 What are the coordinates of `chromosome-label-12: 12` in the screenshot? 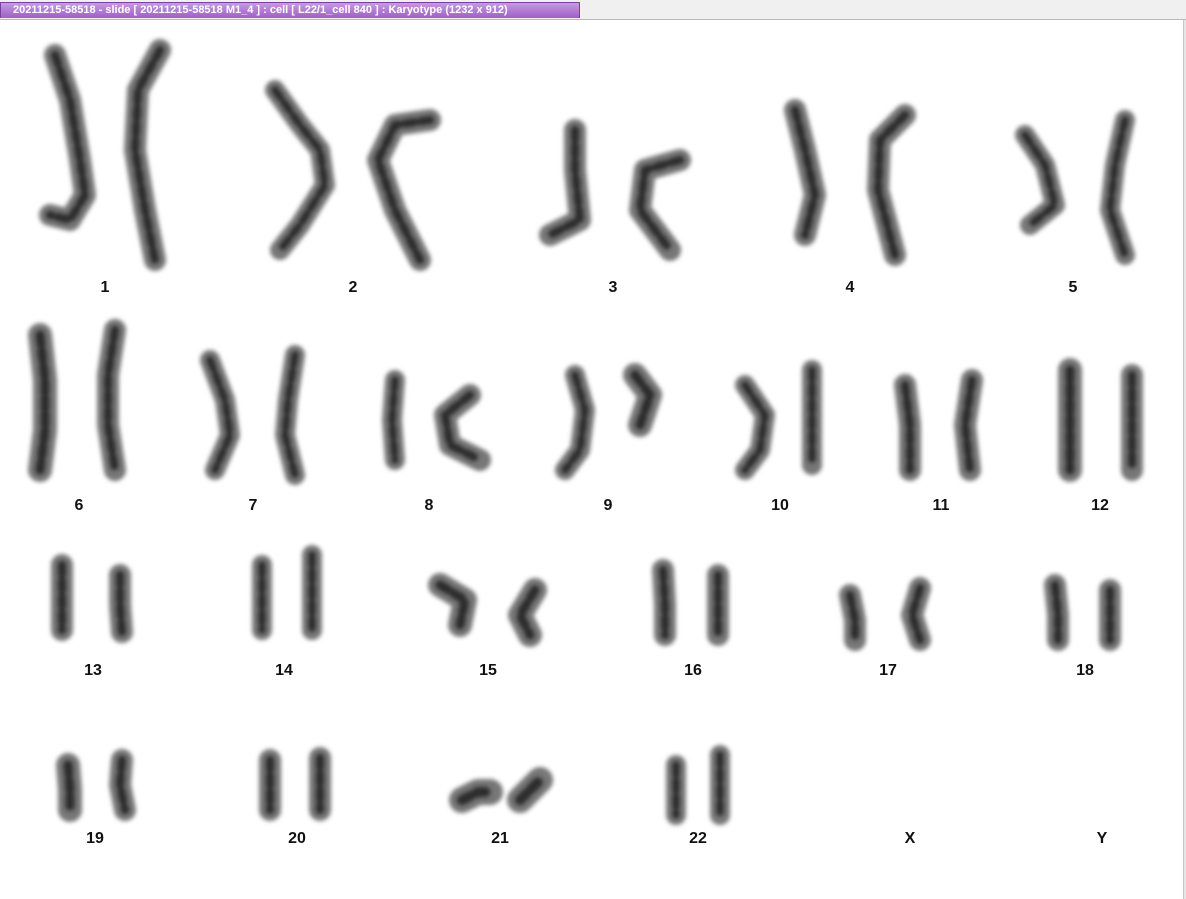 It's located at (1100, 505).